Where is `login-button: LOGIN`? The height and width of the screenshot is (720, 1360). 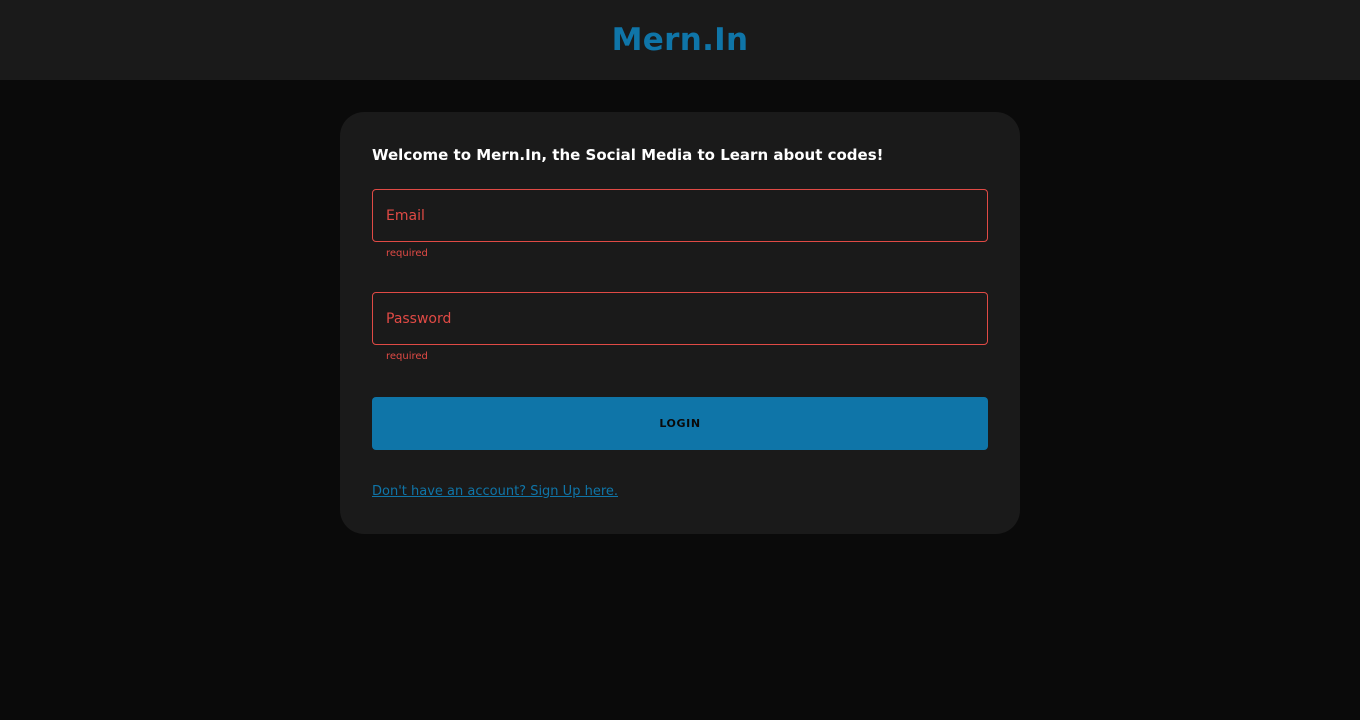 login-button: LOGIN is located at coordinates (680, 423).